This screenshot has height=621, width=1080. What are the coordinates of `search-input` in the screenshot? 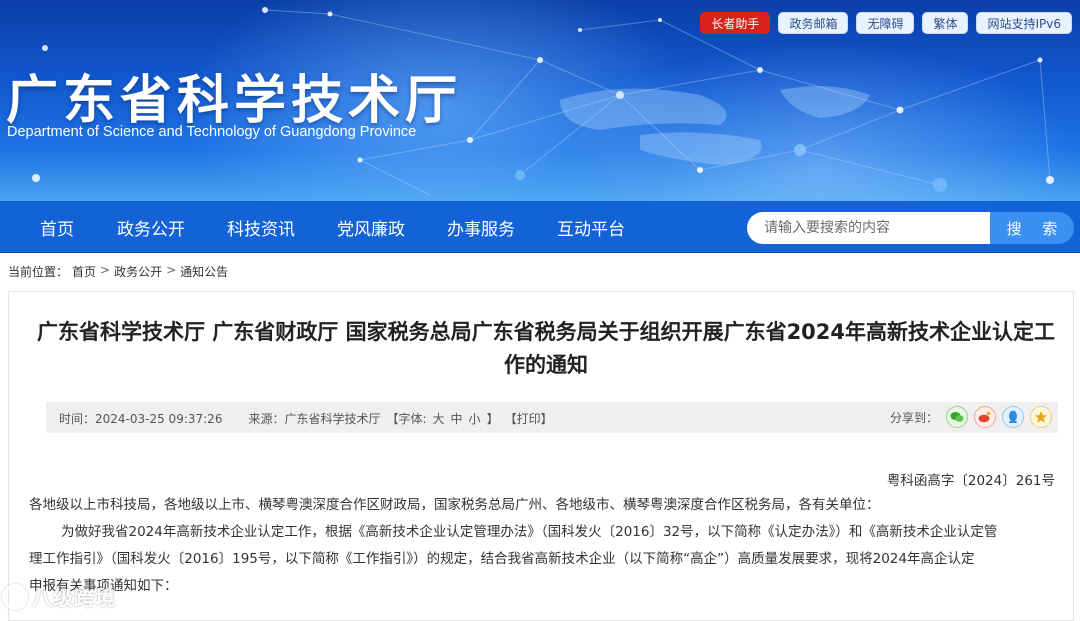 It's located at (868, 228).